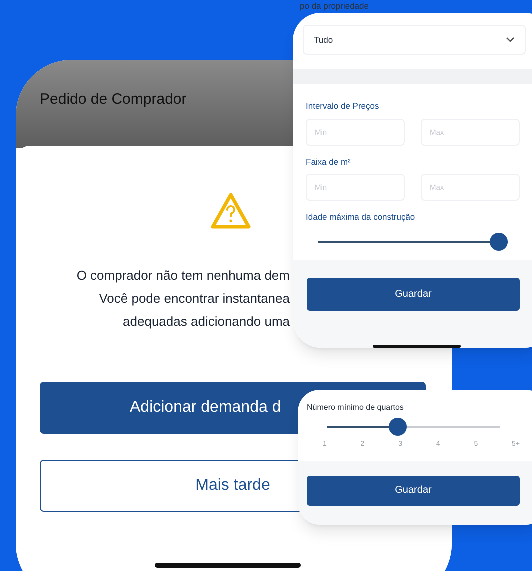 This screenshot has height=571, width=532. I want to click on price-range-label: Intervalo de Preços, so click(343, 106).